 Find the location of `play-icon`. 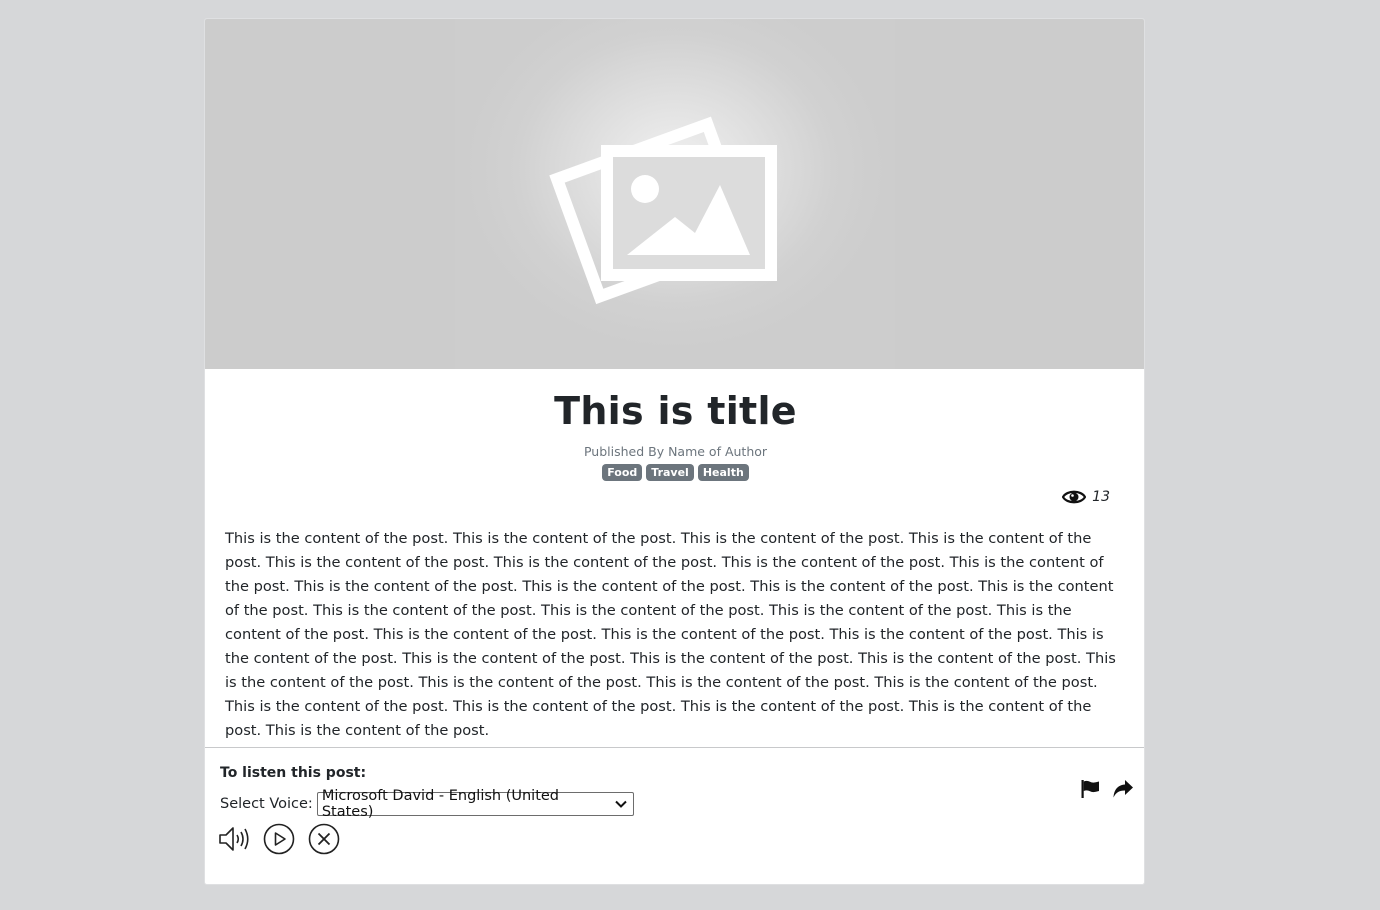

play-icon is located at coordinates (279, 839).